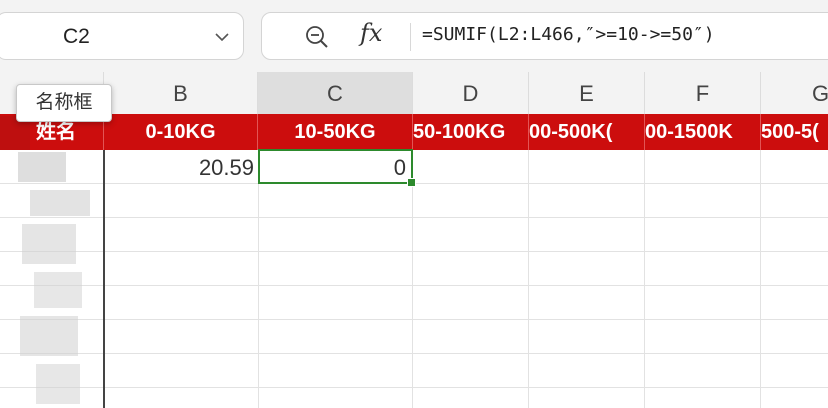 The width and height of the screenshot is (828, 408). Describe the element at coordinates (317, 37) in the screenshot. I see `zoom-icon` at that location.